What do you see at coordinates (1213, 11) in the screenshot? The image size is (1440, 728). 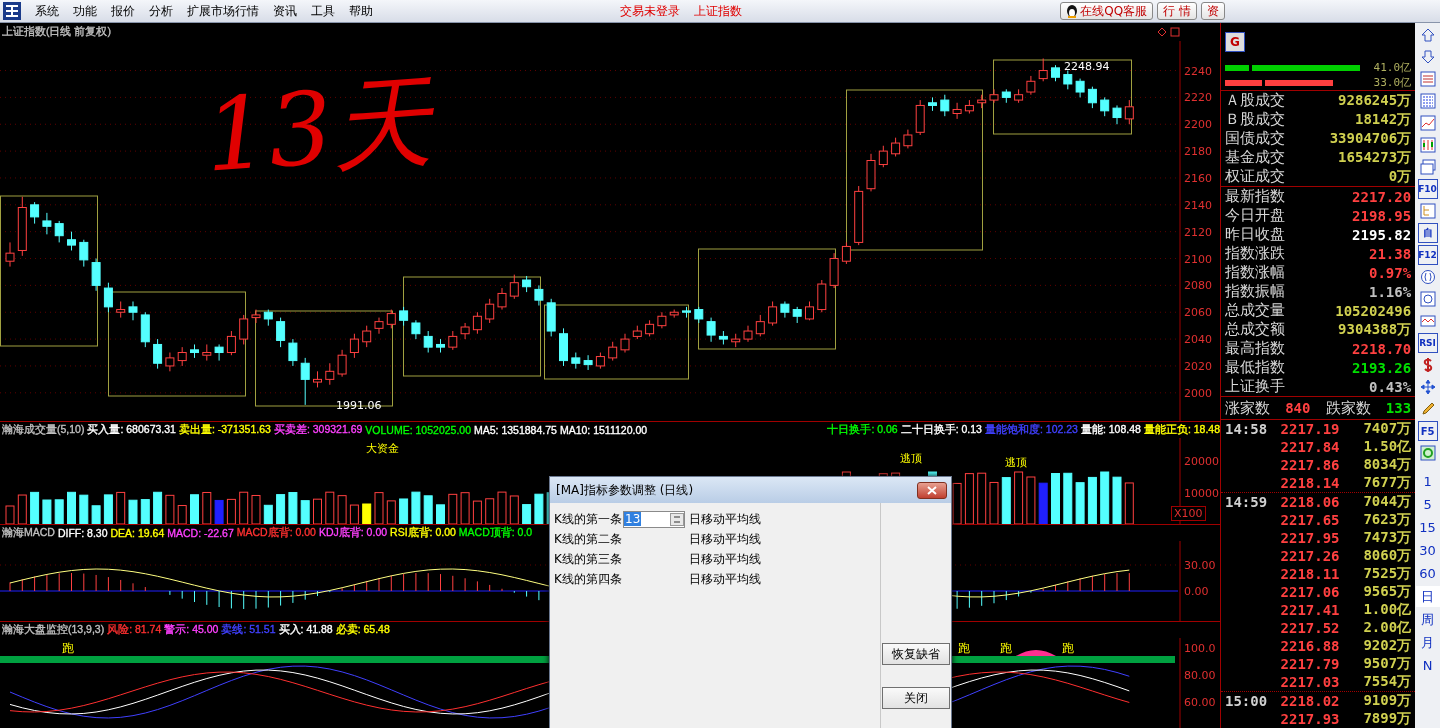 I see `toolbar-button: 资` at bounding box center [1213, 11].